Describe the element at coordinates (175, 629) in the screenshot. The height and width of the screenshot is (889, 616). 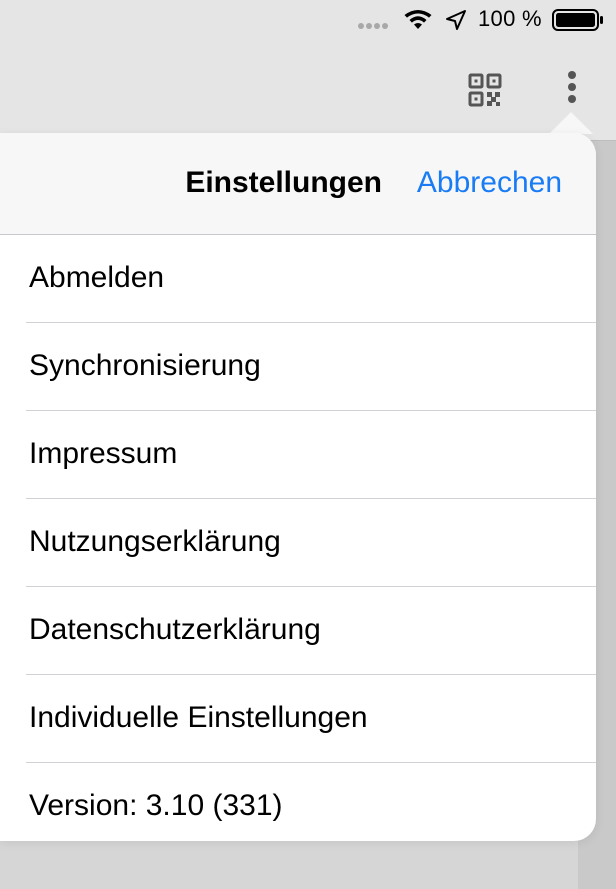
I see `menu-item-label: Datenschutzerklärung` at that location.